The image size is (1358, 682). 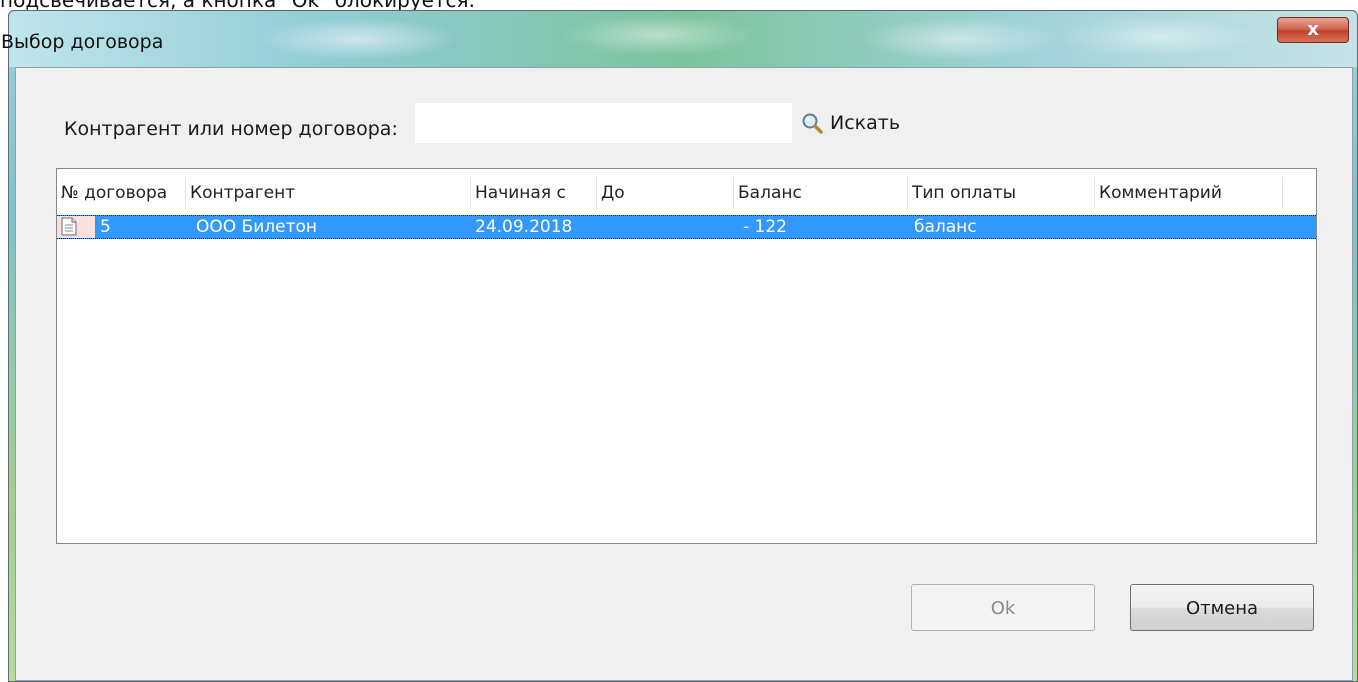 I want to click on table-row: 5 ООО Билетон 24.09.2018 - 122 баланс, so click(x=686, y=227).